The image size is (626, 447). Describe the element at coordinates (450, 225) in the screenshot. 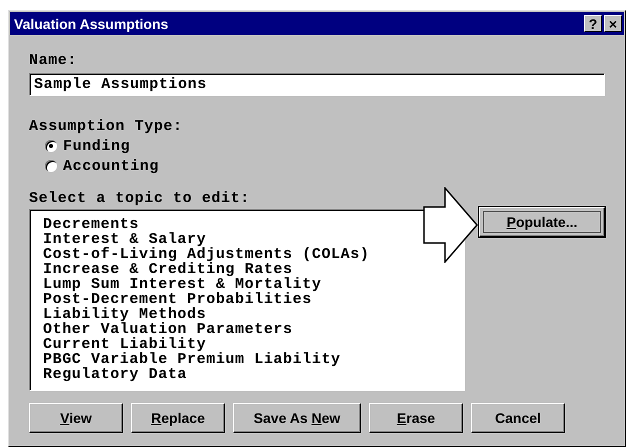

I see `arrow-icon` at that location.